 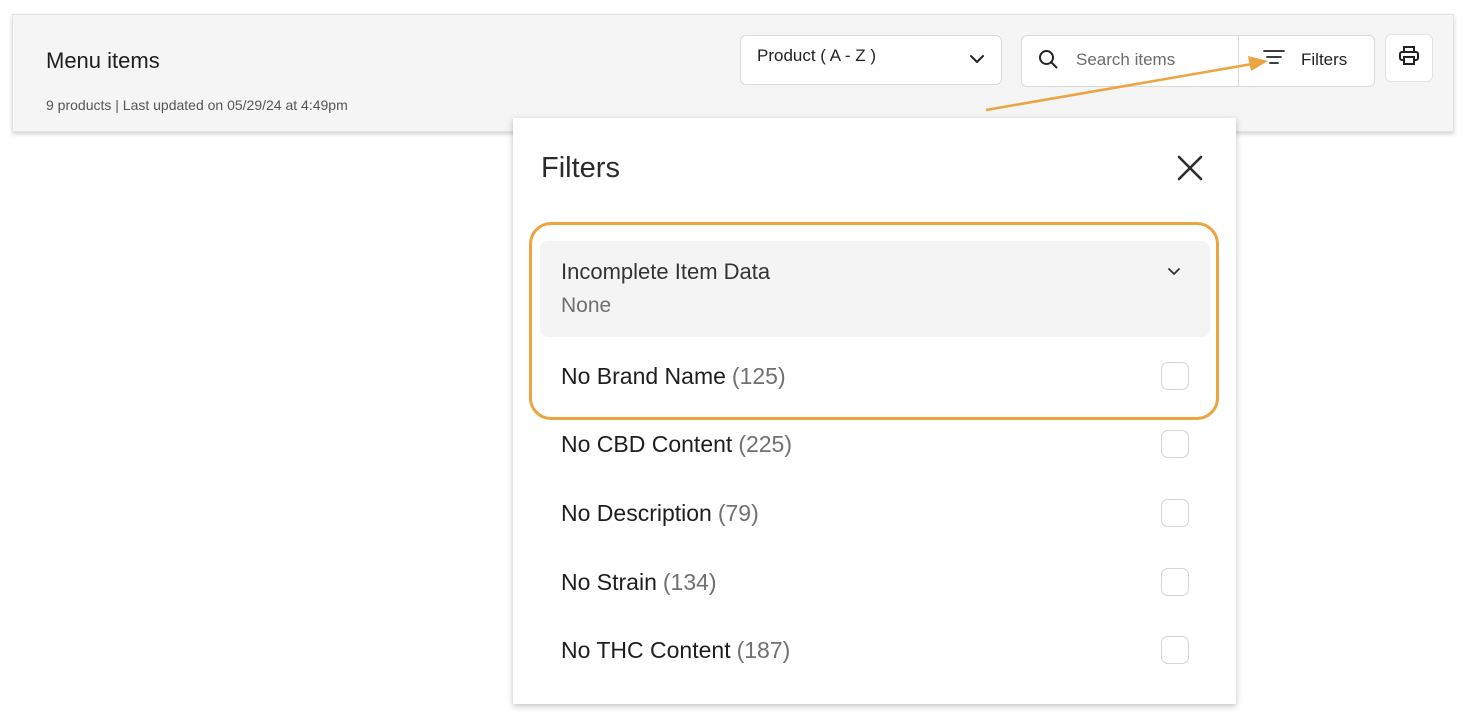 I want to click on sort-select: Product ( A - Z ), so click(x=871, y=60).